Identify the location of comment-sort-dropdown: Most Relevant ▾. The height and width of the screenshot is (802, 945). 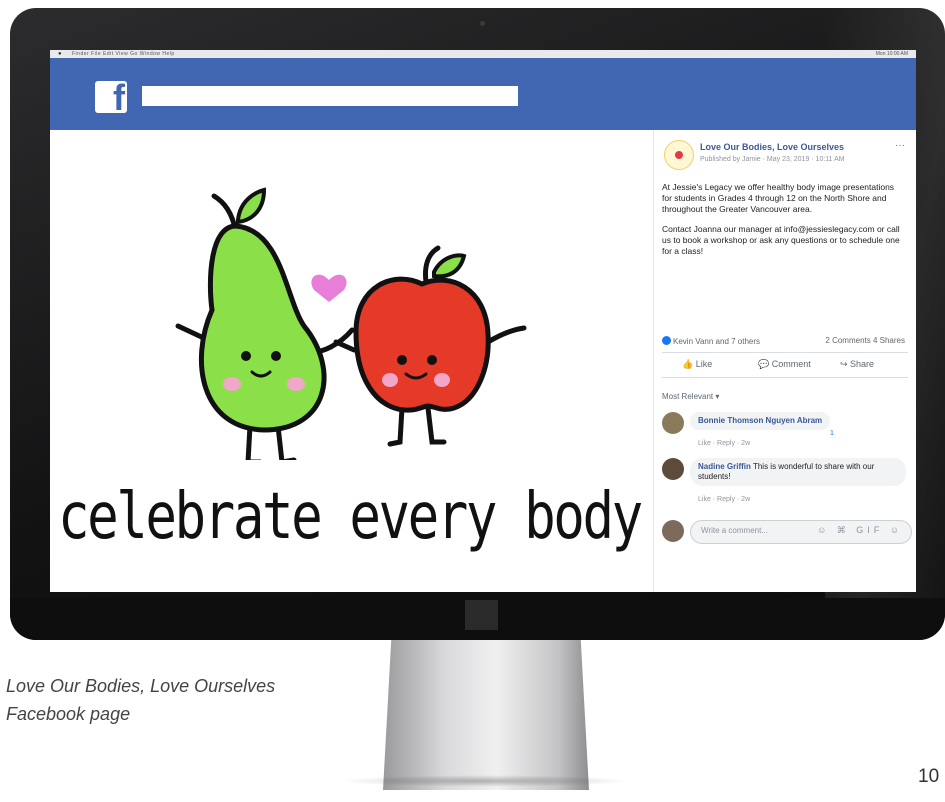
(690, 396).